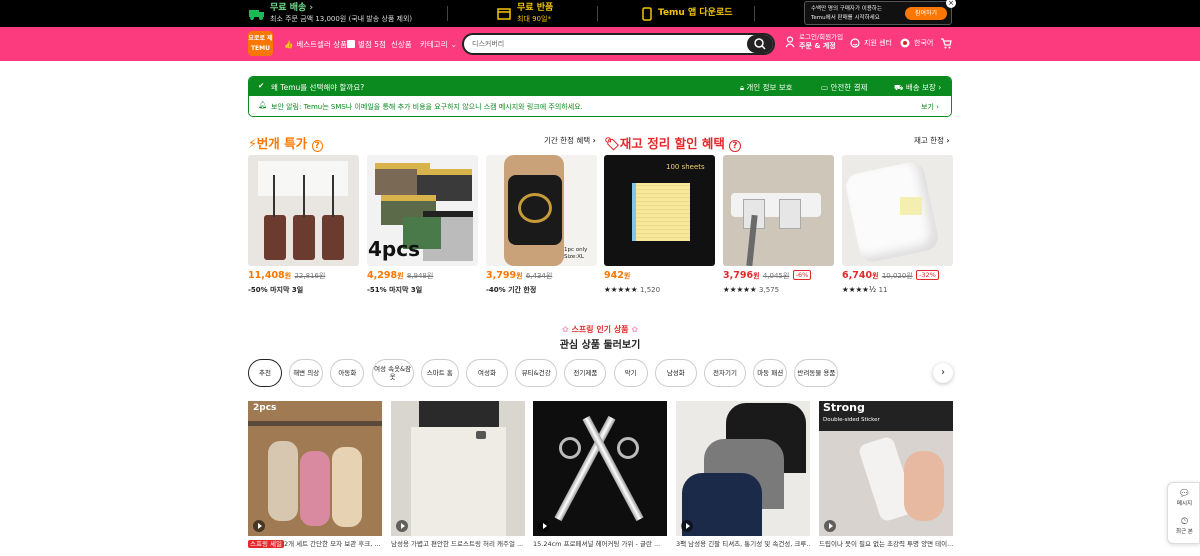 This screenshot has width=1200, height=556. I want to click on seller-promo: 수백만 명의 구매자가 이용하는 Temu에서 판매를 시작하세요 참여하기 ×, so click(880, 12).